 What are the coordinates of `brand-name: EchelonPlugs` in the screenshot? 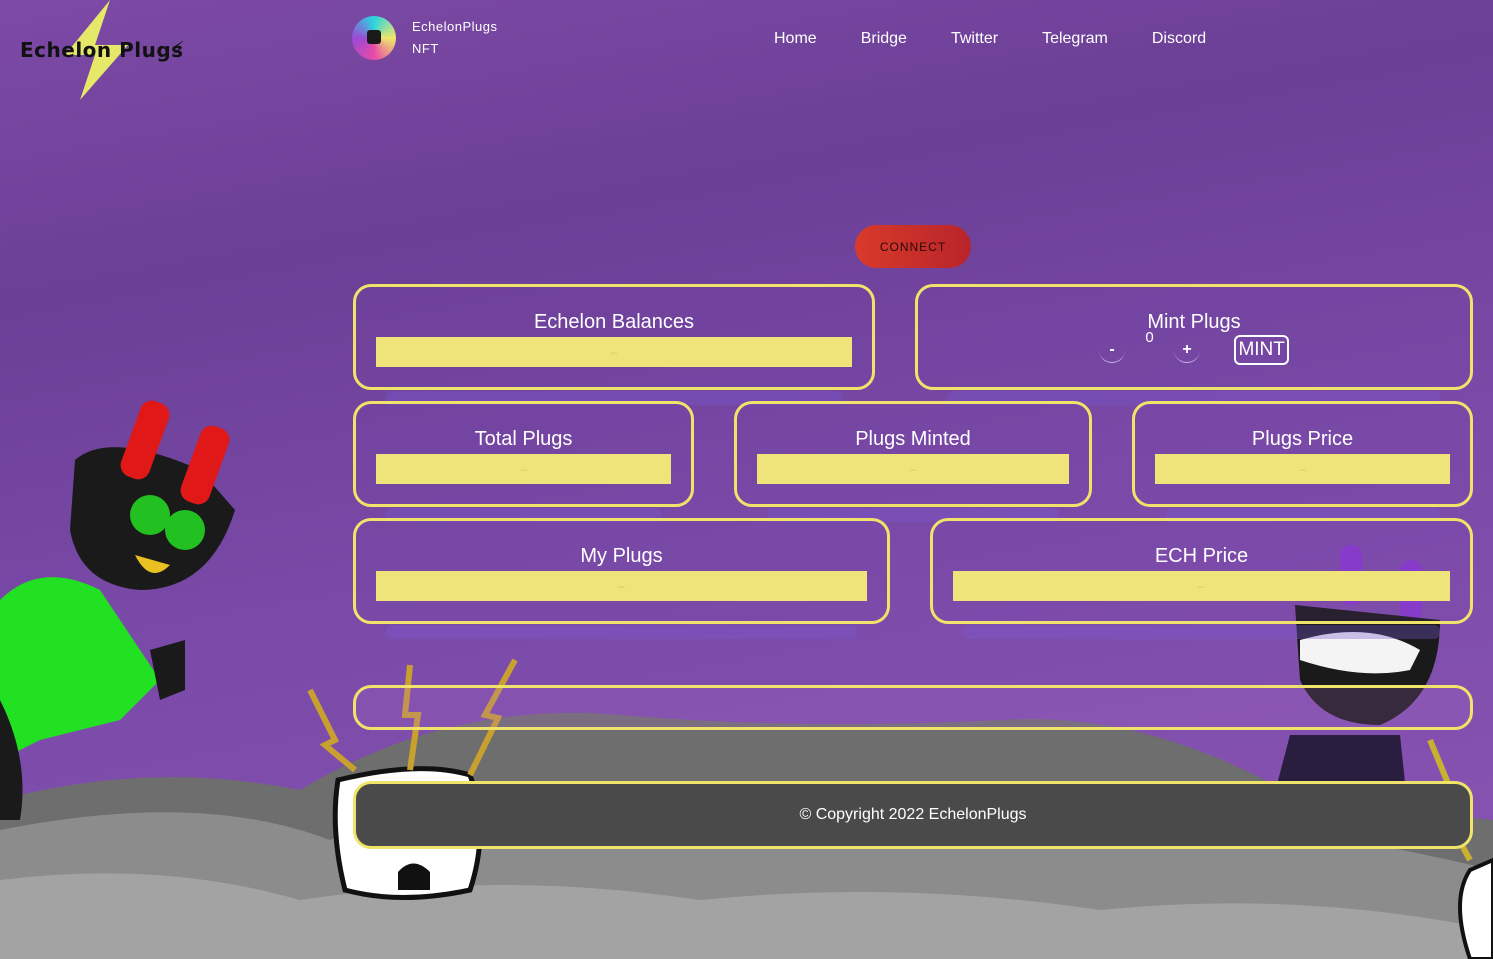 It's located at (455, 26).